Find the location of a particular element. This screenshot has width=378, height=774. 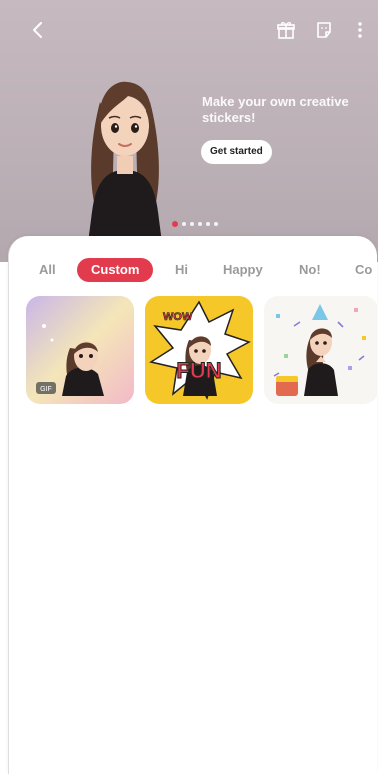

sticker-caption-fun: FUN is located at coordinates (198, 370).